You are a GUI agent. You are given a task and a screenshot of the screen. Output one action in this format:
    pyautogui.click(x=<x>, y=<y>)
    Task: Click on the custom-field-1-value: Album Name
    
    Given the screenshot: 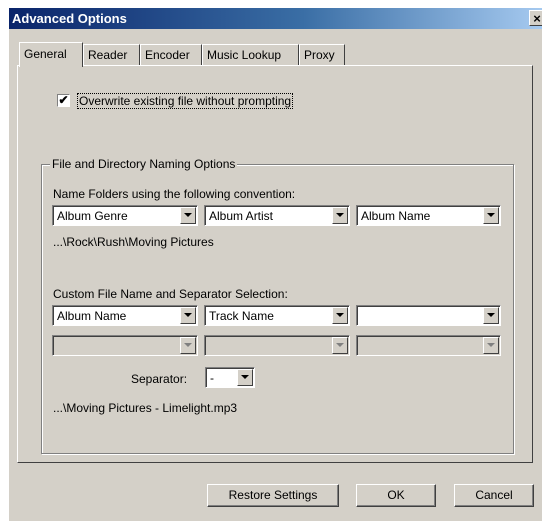 What is the action you would take?
    pyautogui.click(x=92, y=316)
    